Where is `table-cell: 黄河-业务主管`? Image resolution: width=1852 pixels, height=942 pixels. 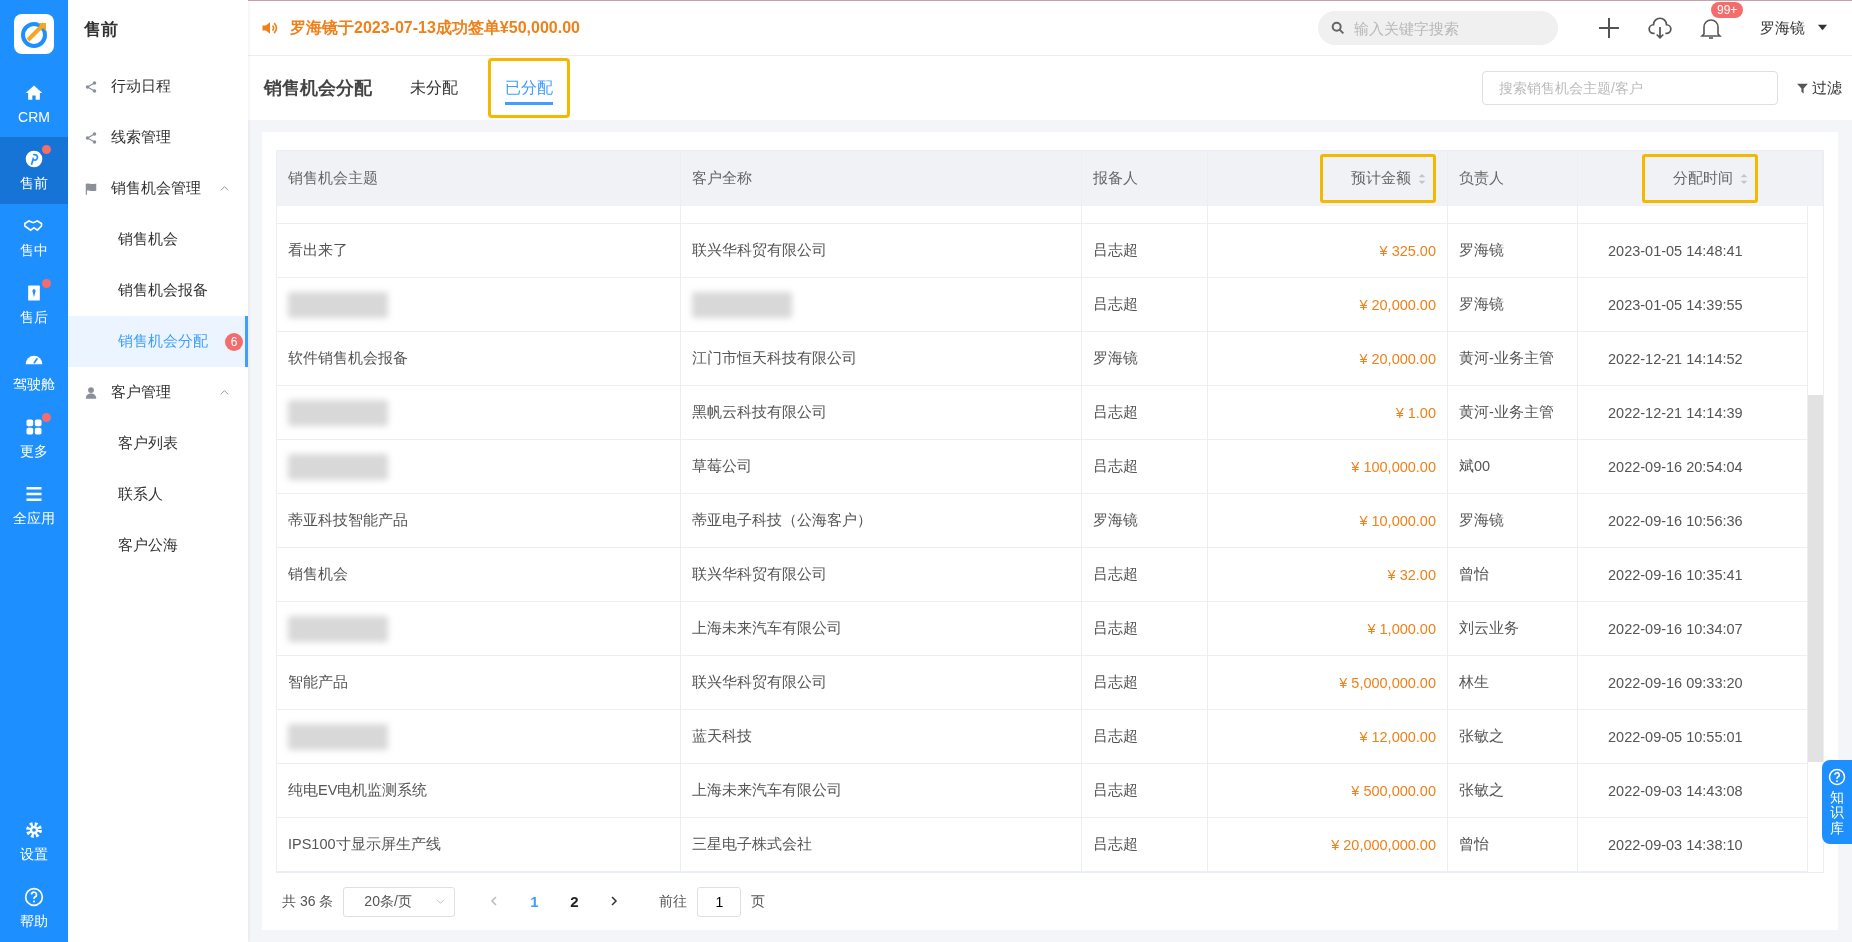
table-cell: 黄河-业务主管 is located at coordinates (1513, 358).